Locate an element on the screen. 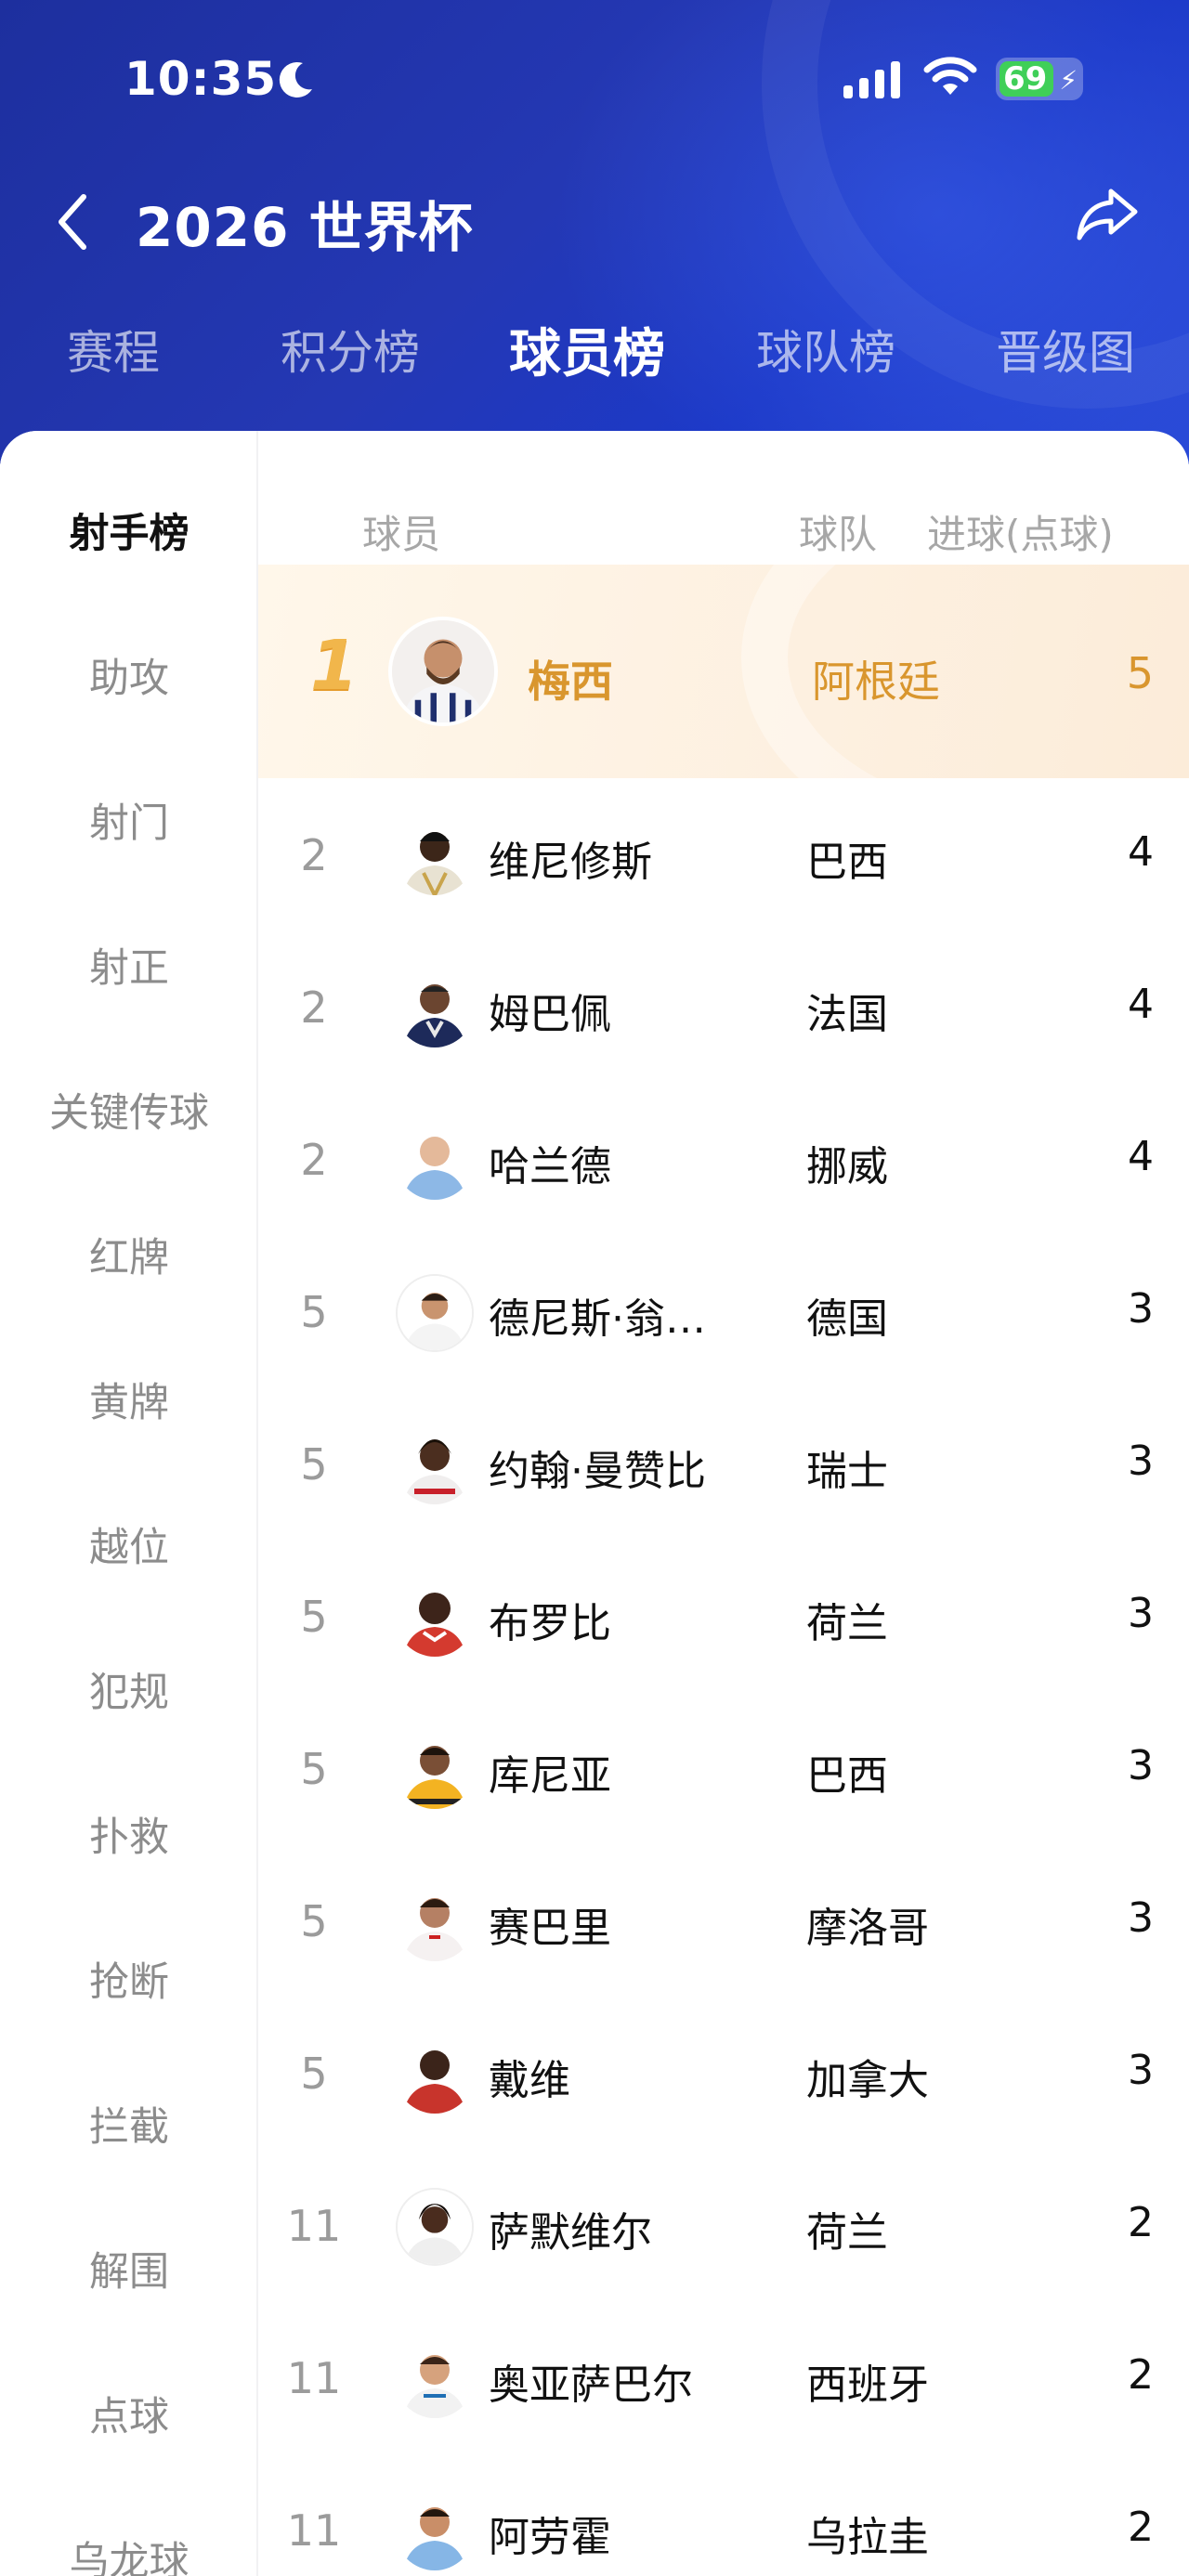 The image size is (1189, 2576). sidebar-item-interceptions: 拦截 is located at coordinates (129, 2124).